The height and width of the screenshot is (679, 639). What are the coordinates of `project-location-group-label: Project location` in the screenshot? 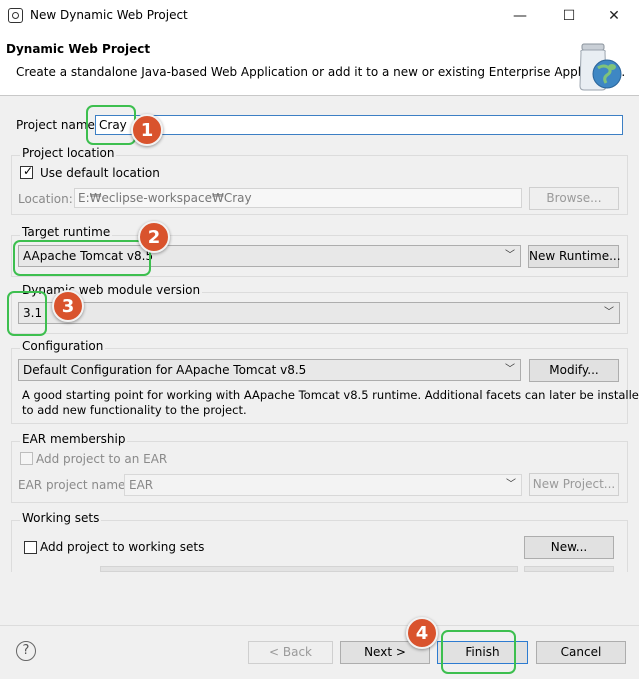 It's located at (68, 153).